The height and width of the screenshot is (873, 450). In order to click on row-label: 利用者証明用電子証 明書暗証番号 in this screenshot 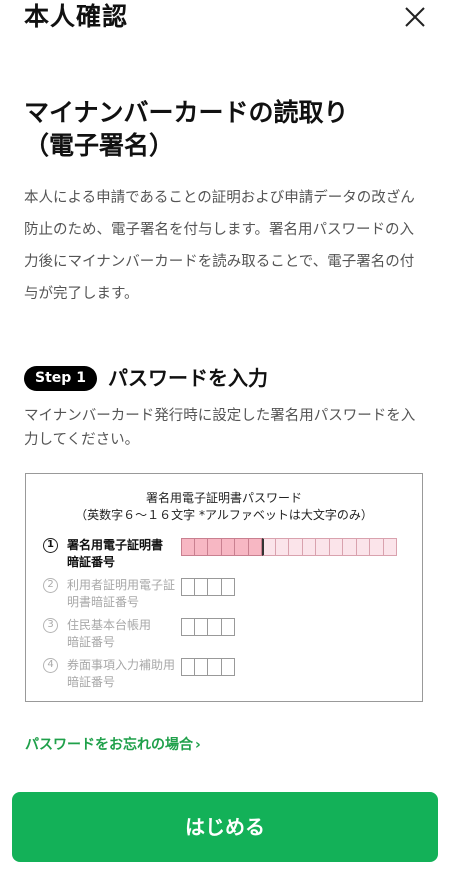, I will do `click(124, 594)`.